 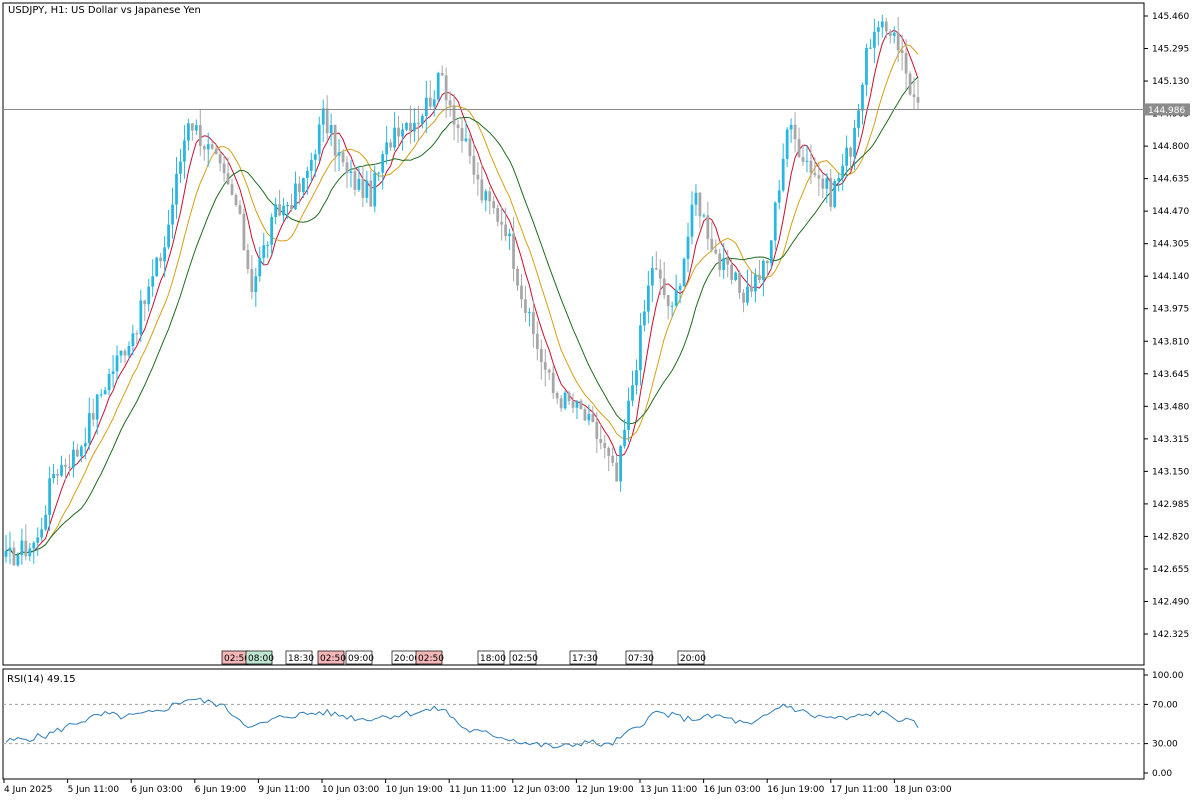 What do you see at coordinates (795, 790) in the screenshot?
I see `time-tick-label: 16 Jun 19:00` at bounding box center [795, 790].